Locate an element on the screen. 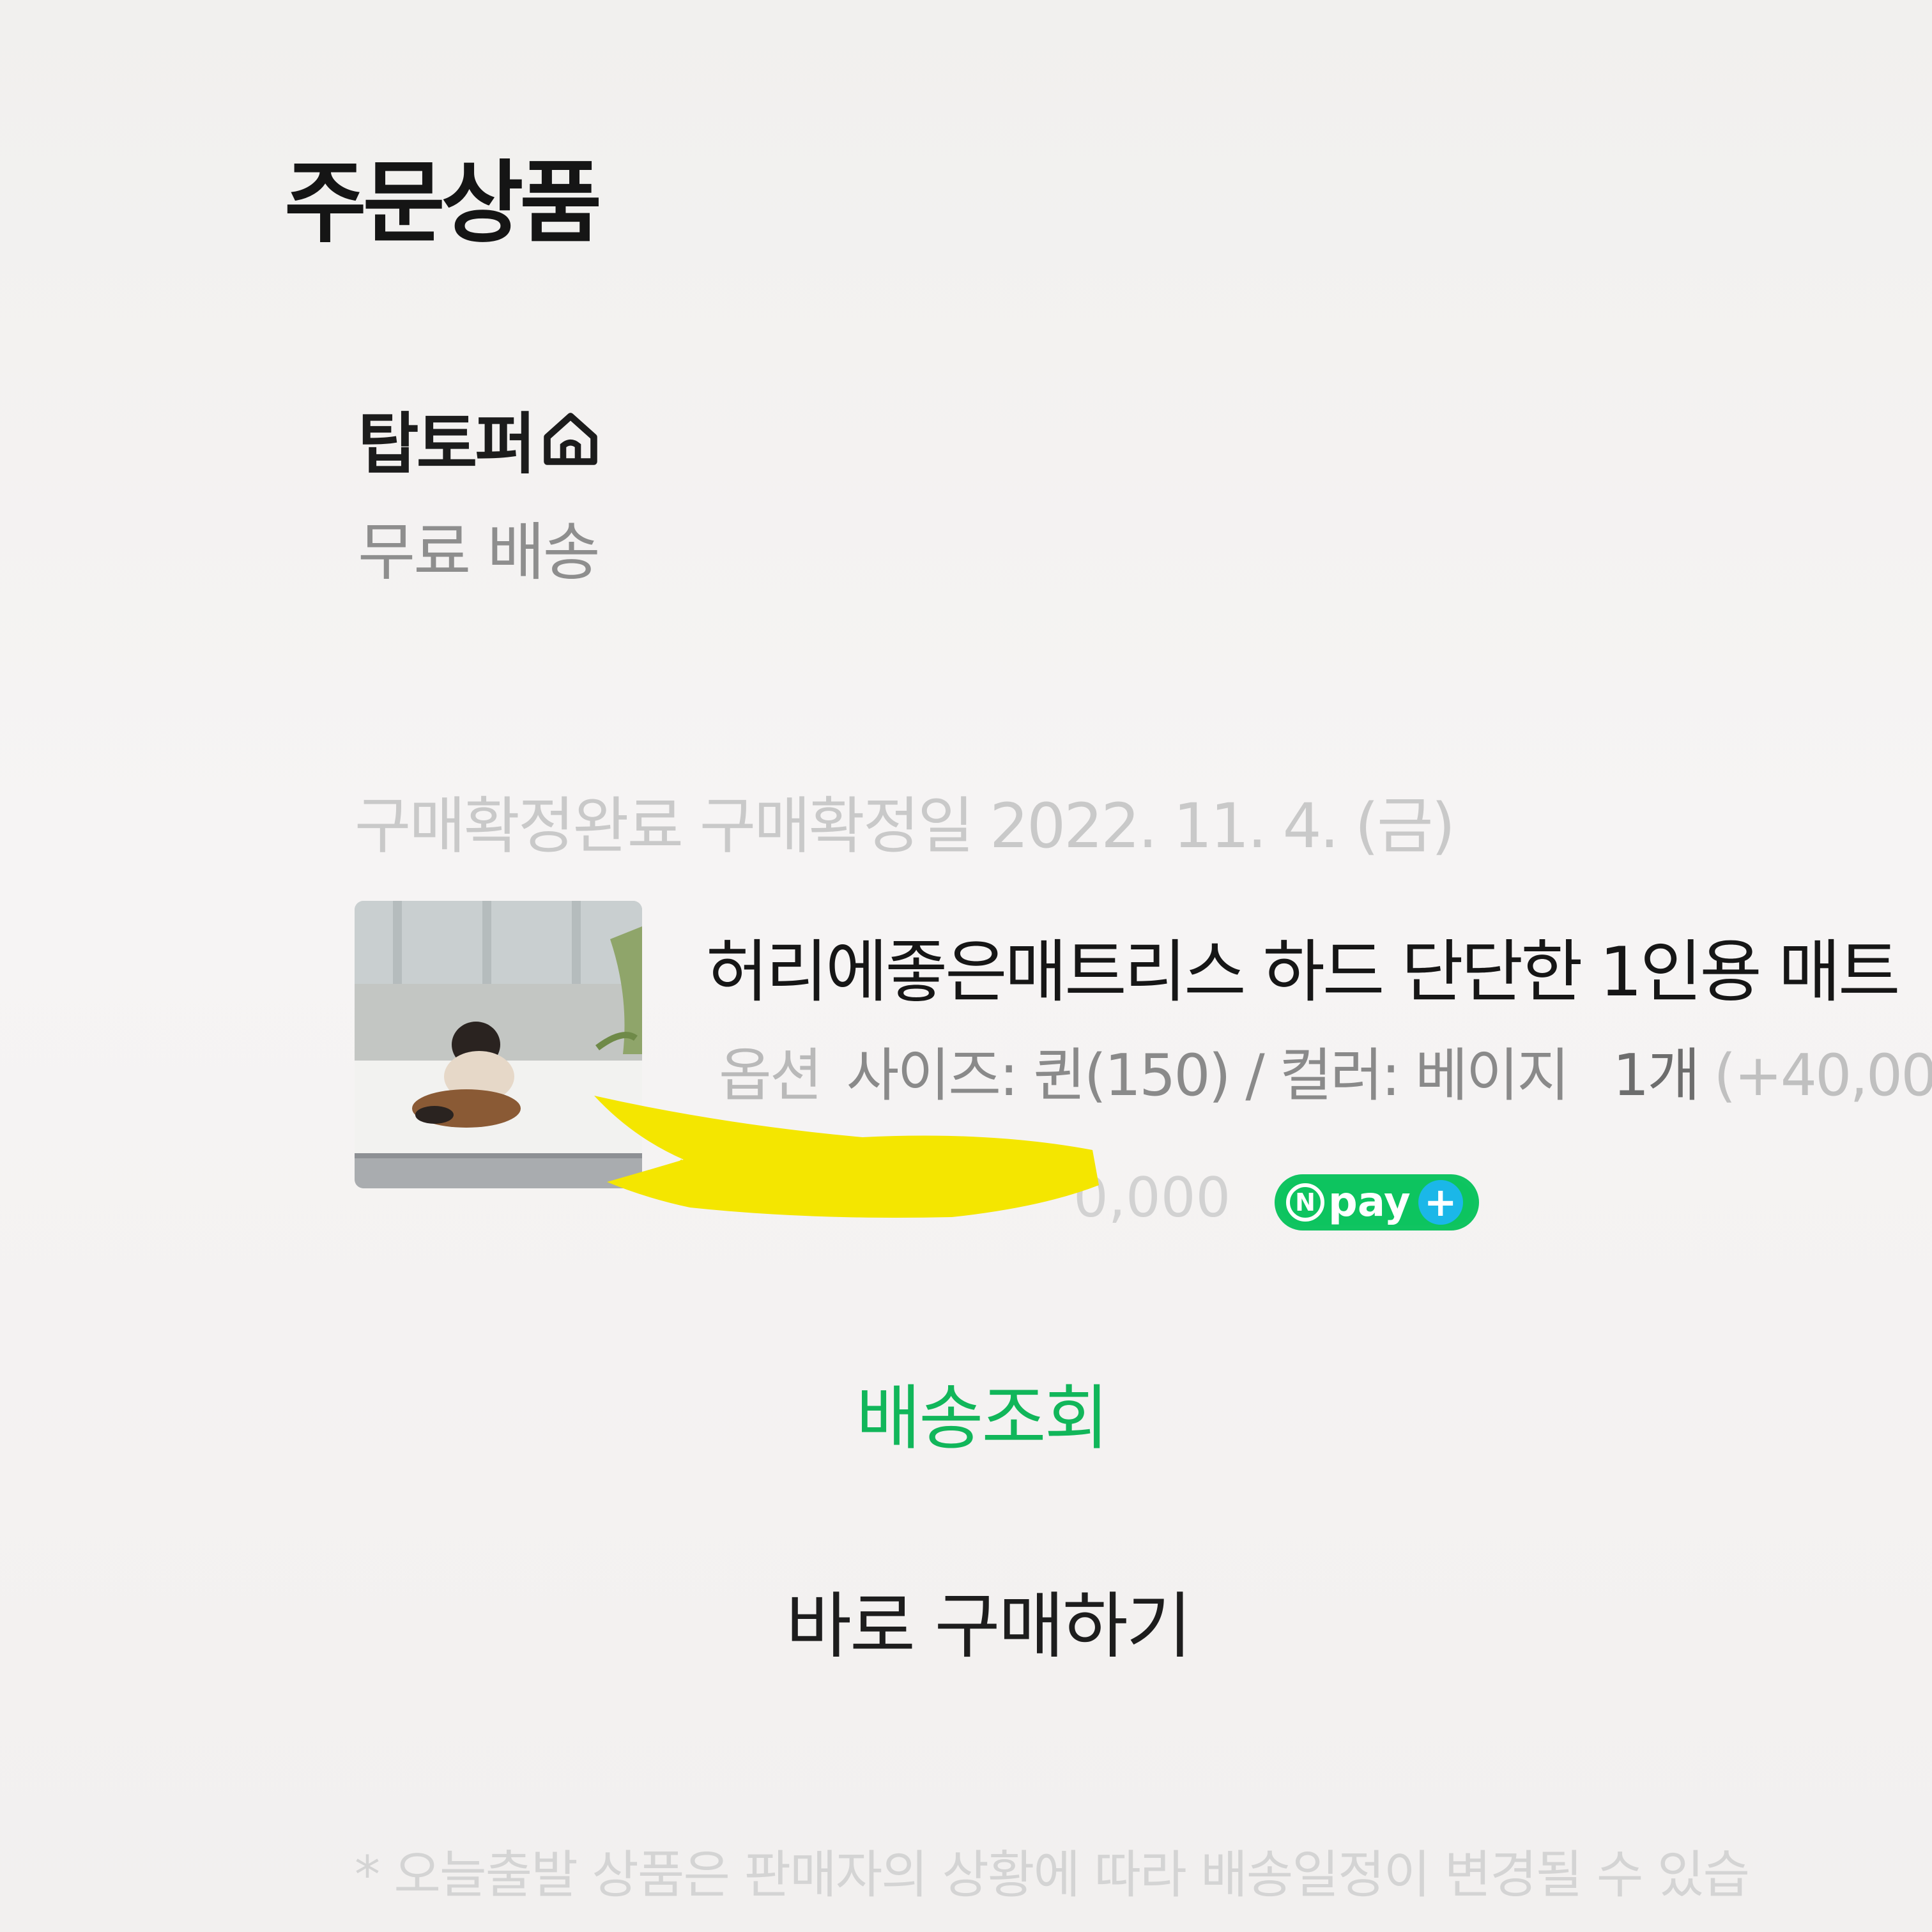 Image resolution: width=1932 pixels, height=1932 pixels. product-price: 0,000 is located at coordinates (1152, 1198).